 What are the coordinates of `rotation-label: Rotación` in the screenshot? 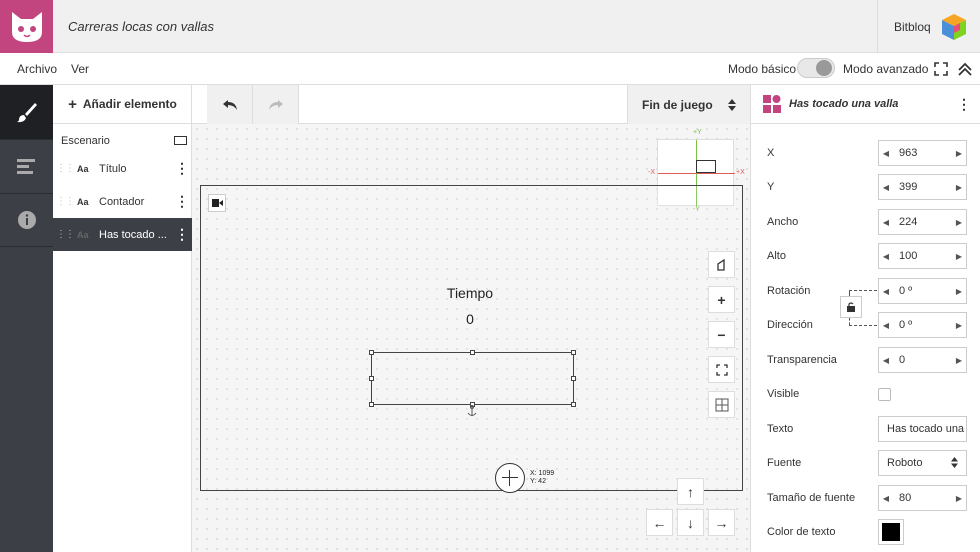 It's located at (789, 291).